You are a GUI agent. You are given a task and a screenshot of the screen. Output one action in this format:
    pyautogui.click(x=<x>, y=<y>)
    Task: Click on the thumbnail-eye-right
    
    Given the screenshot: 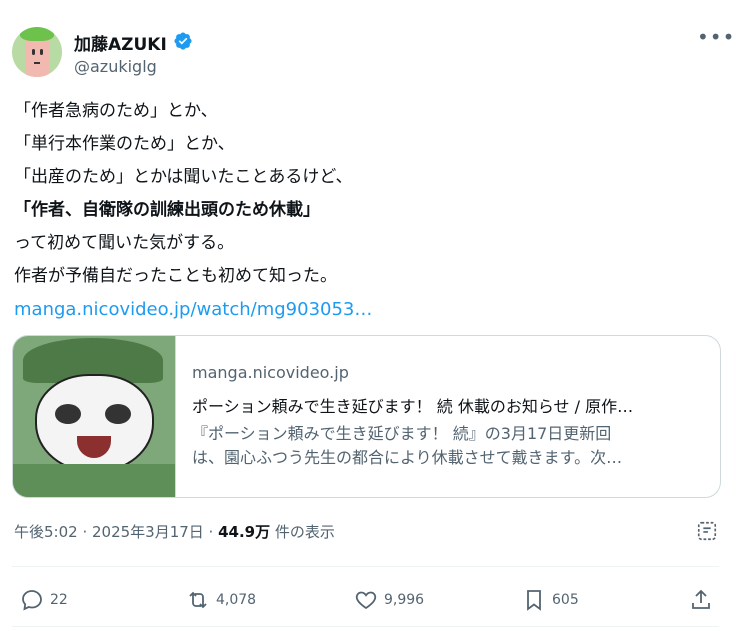 What is the action you would take?
    pyautogui.click(x=118, y=414)
    